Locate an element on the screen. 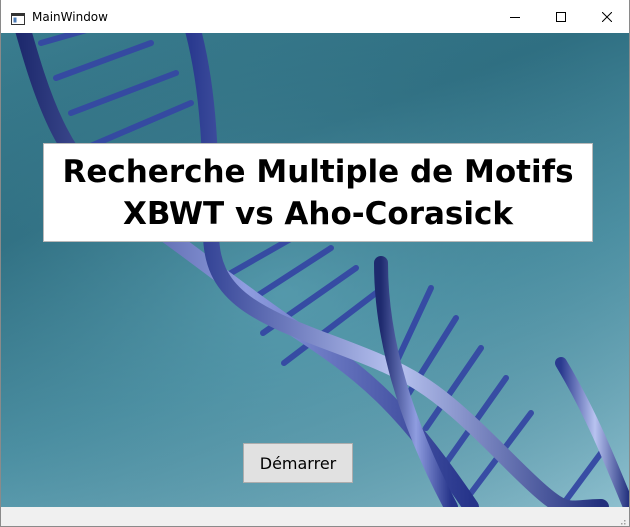 The image size is (630, 527). title-line-1: Recherche Multiple de Motifs is located at coordinates (318, 171).